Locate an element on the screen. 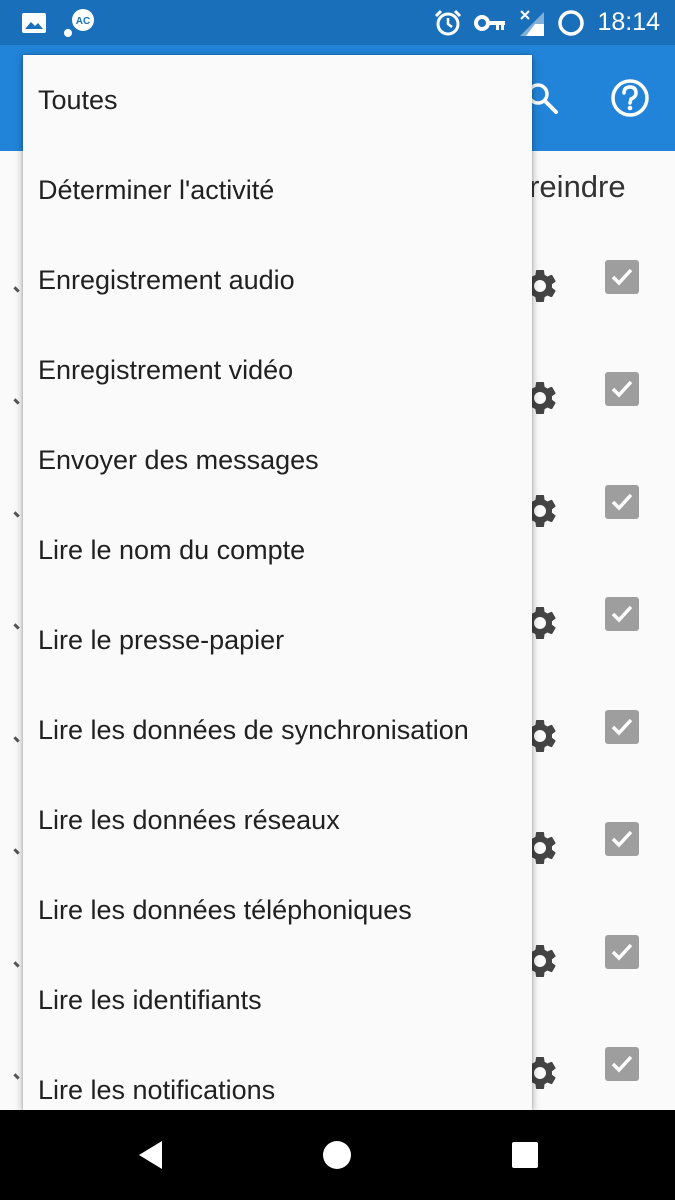 This screenshot has width=675, height=1200. recents-icon is located at coordinates (525, 1155).